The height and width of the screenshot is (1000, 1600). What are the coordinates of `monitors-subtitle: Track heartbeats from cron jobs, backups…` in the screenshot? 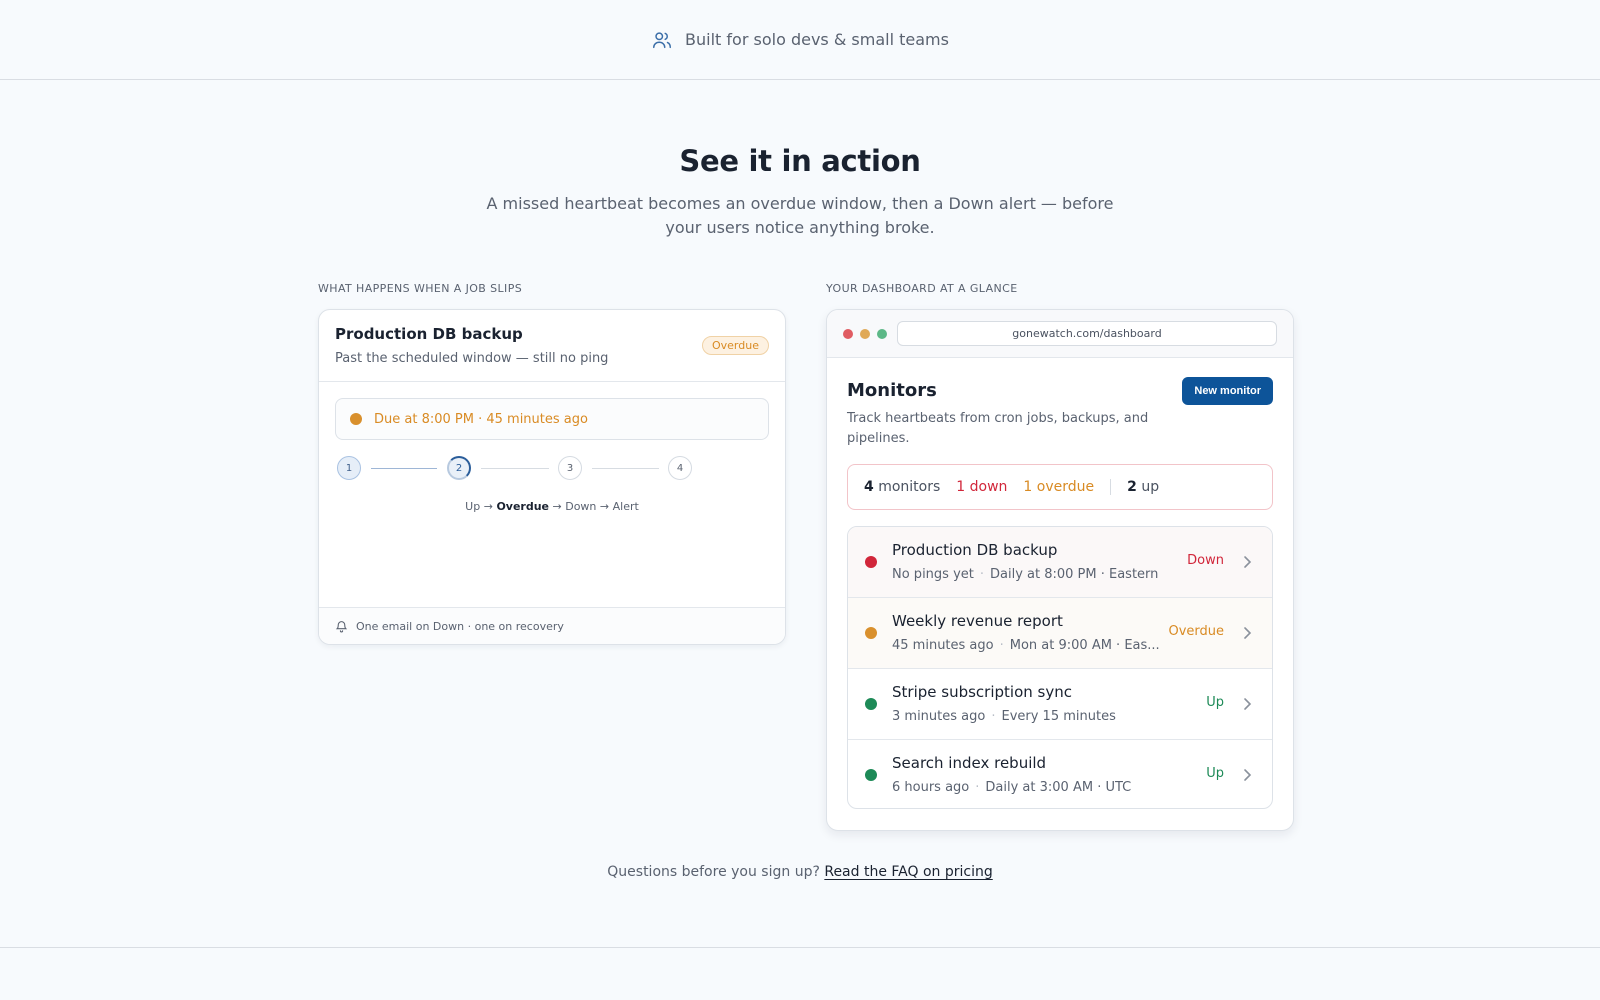 It's located at (998, 428).